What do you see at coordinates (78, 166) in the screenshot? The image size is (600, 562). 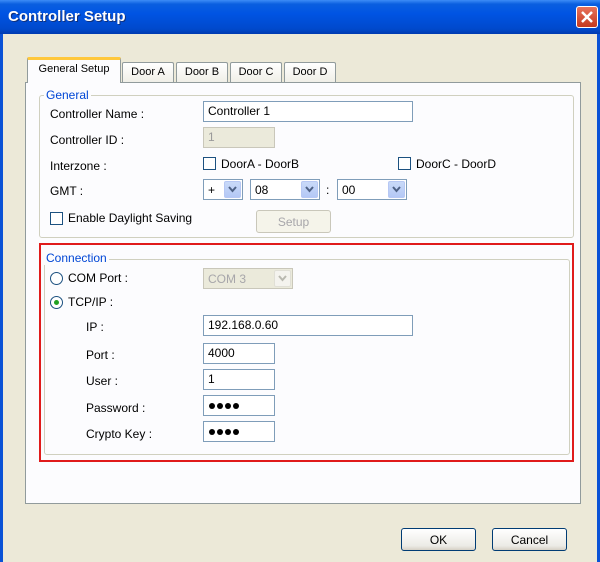 I see `interzone-label: Interzone :` at bounding box center [78, 166].